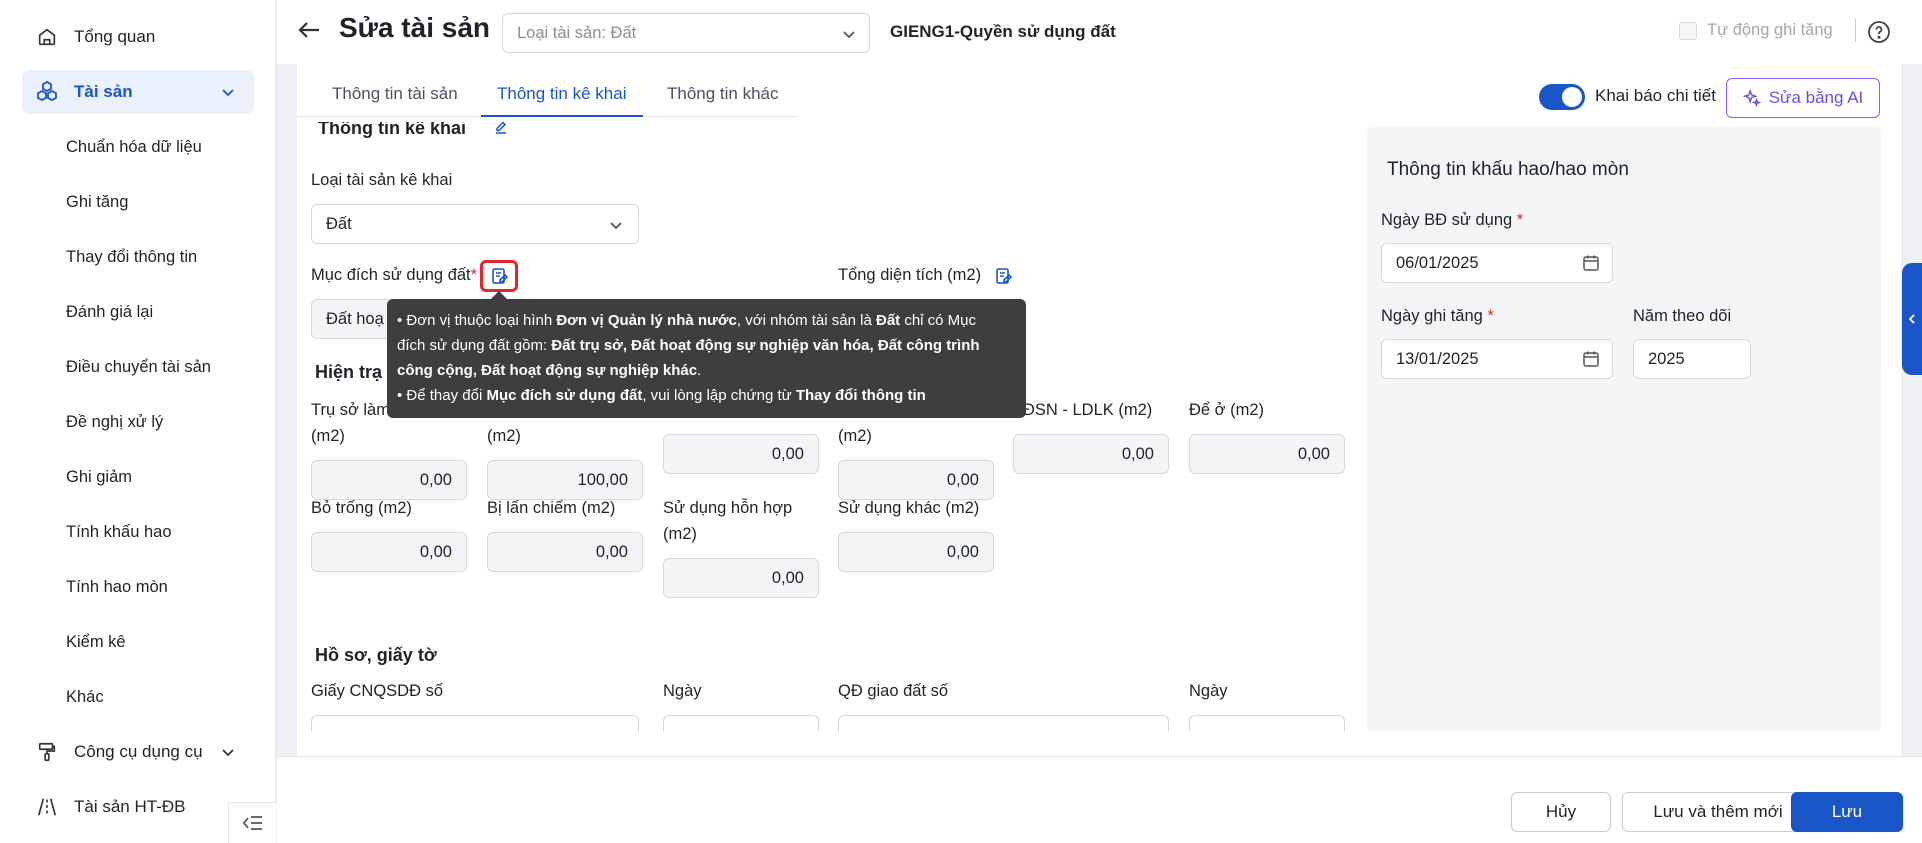  I want to click on status-field-label: Sử dụng khác (m2), so click(909, 508).